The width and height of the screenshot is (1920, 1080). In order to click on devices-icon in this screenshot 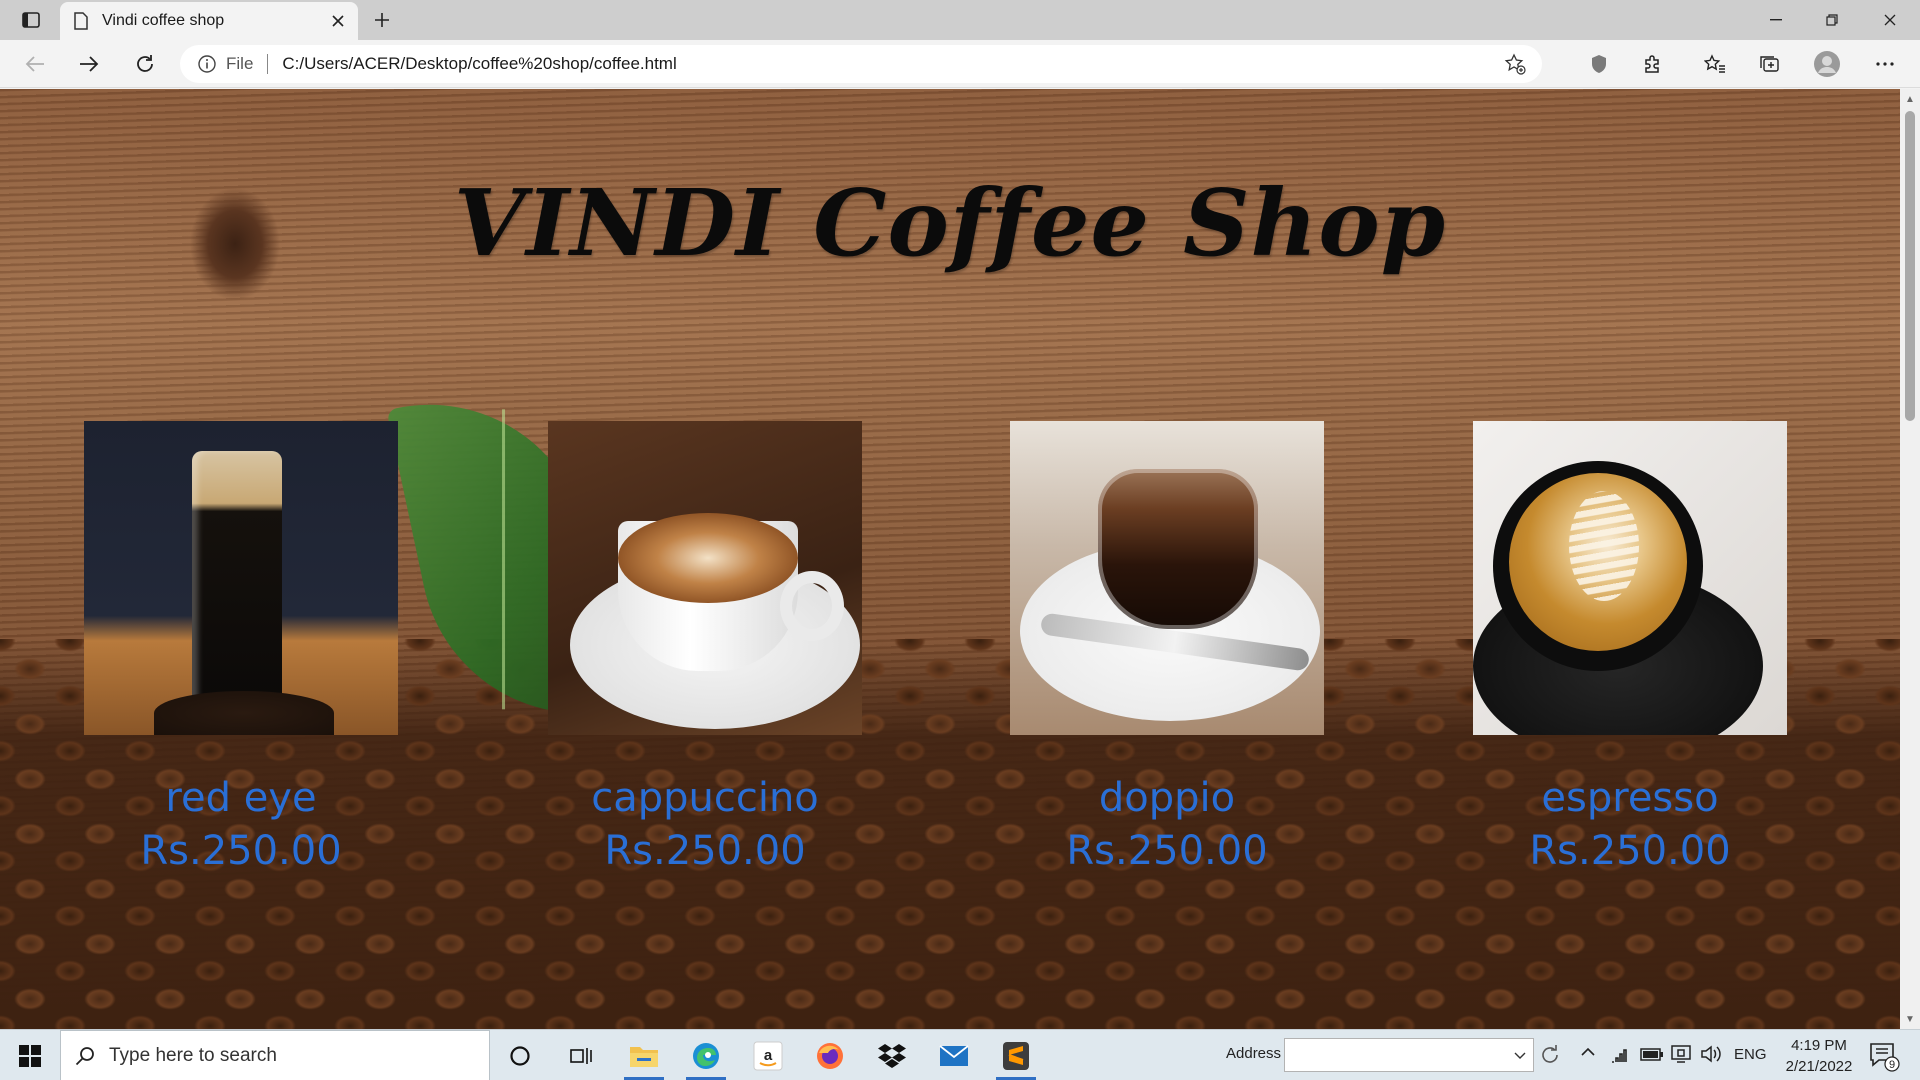, I will do `click(1681, 1054)`.